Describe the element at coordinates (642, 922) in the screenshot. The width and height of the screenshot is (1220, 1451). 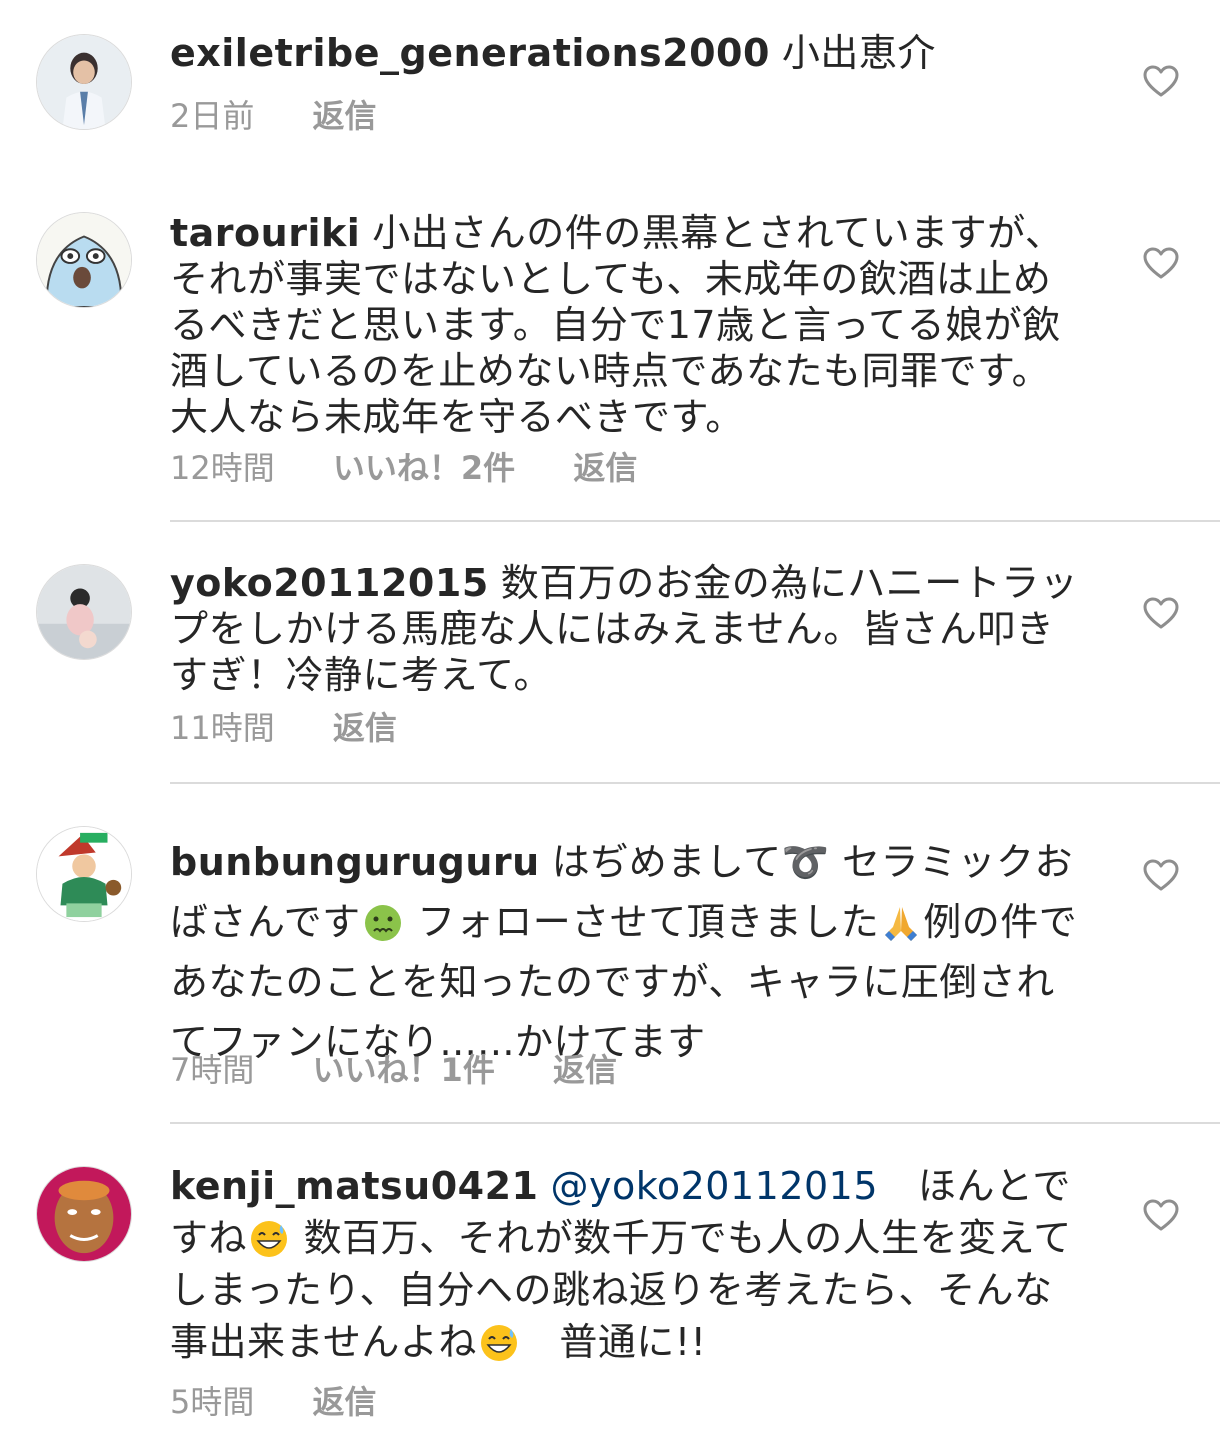
I see `comment-message: フォローさせて頂きました` at that location.